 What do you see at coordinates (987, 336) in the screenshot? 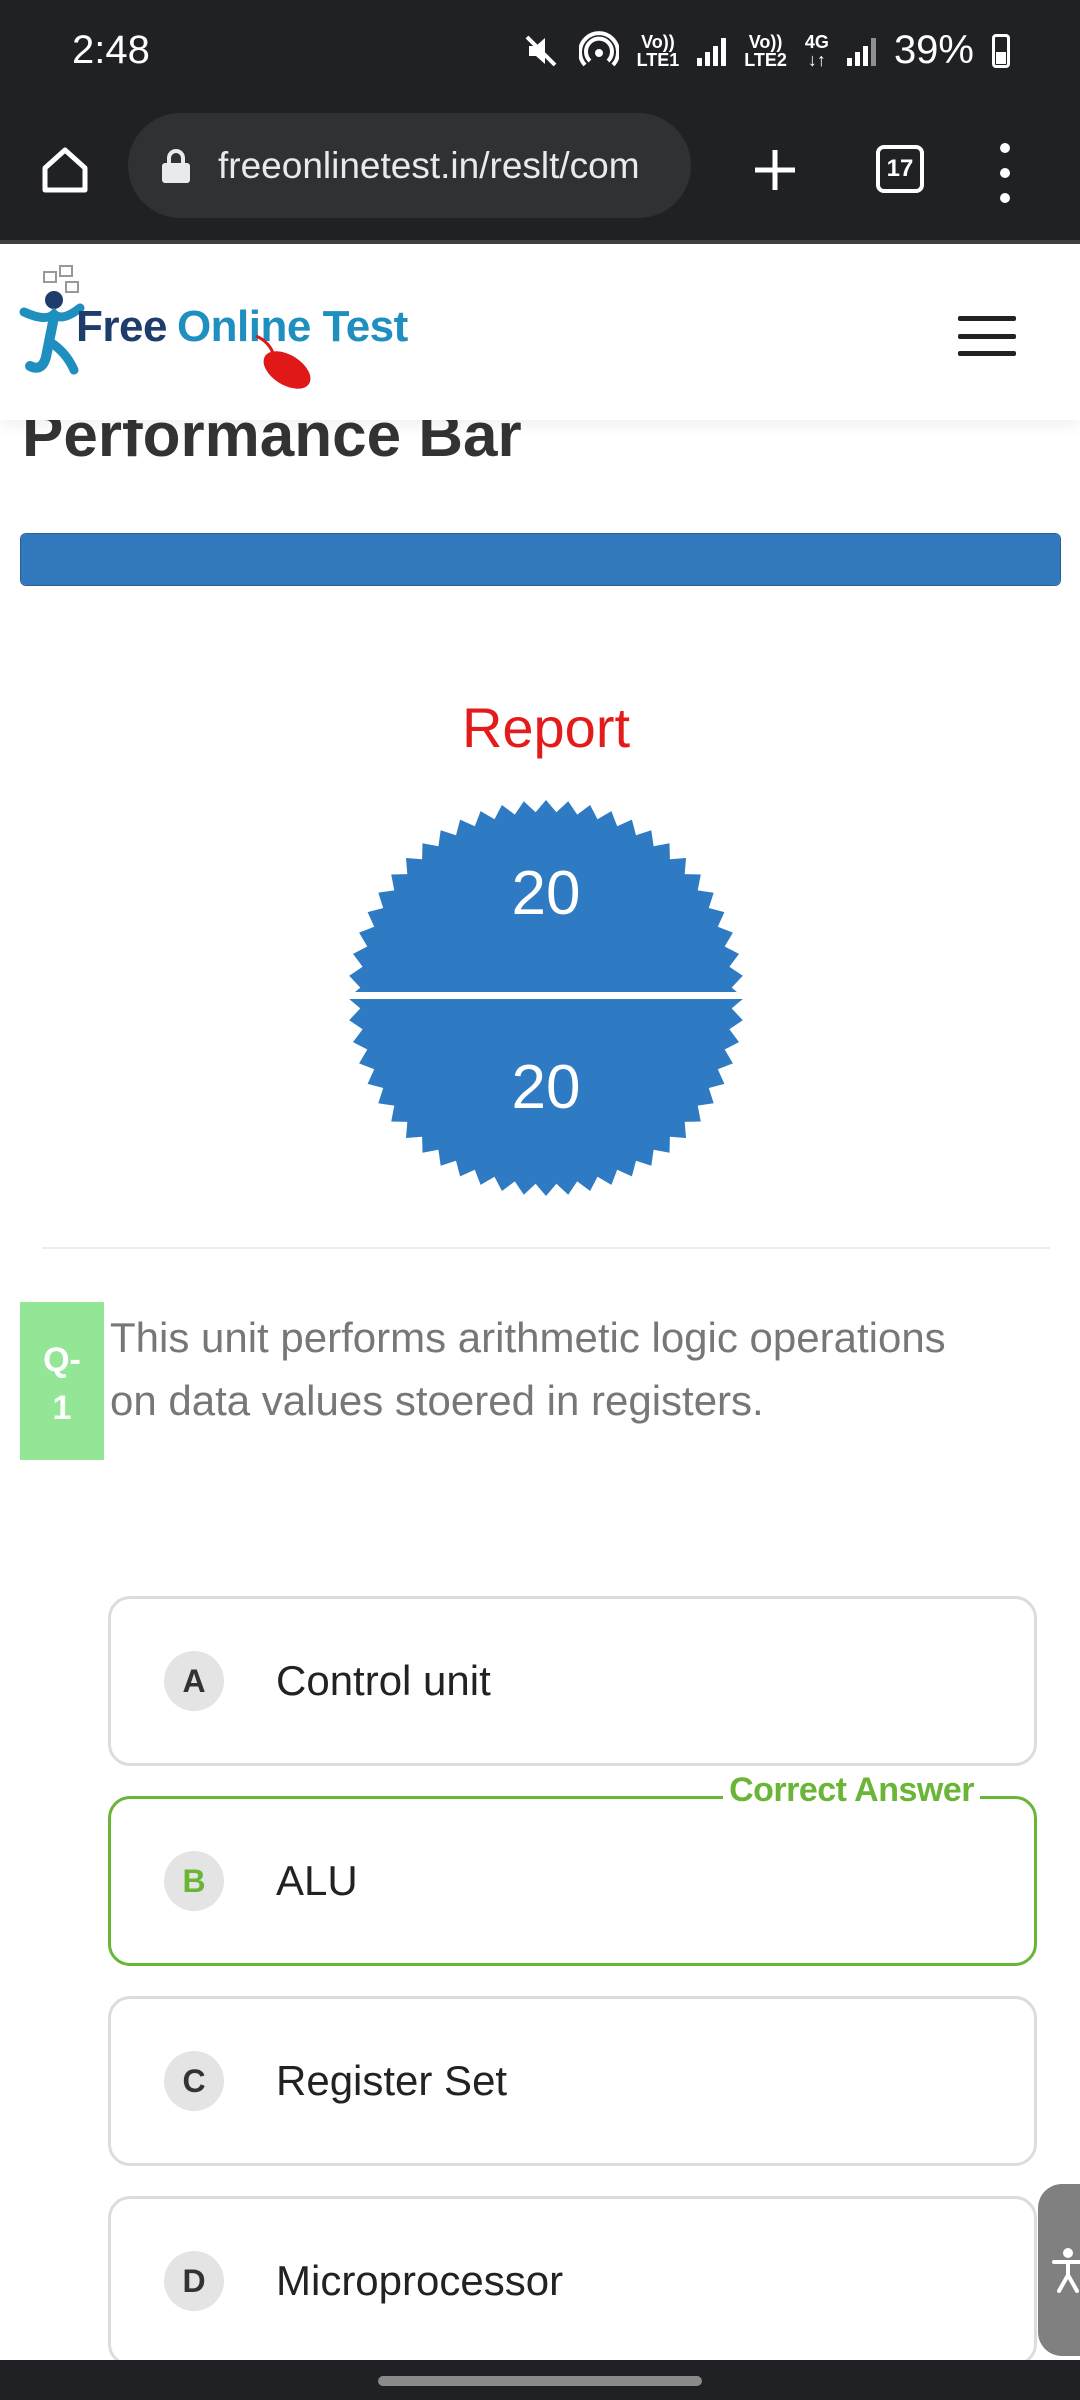
I see `hamburger-menu-button` at bounding box center [987, 336].